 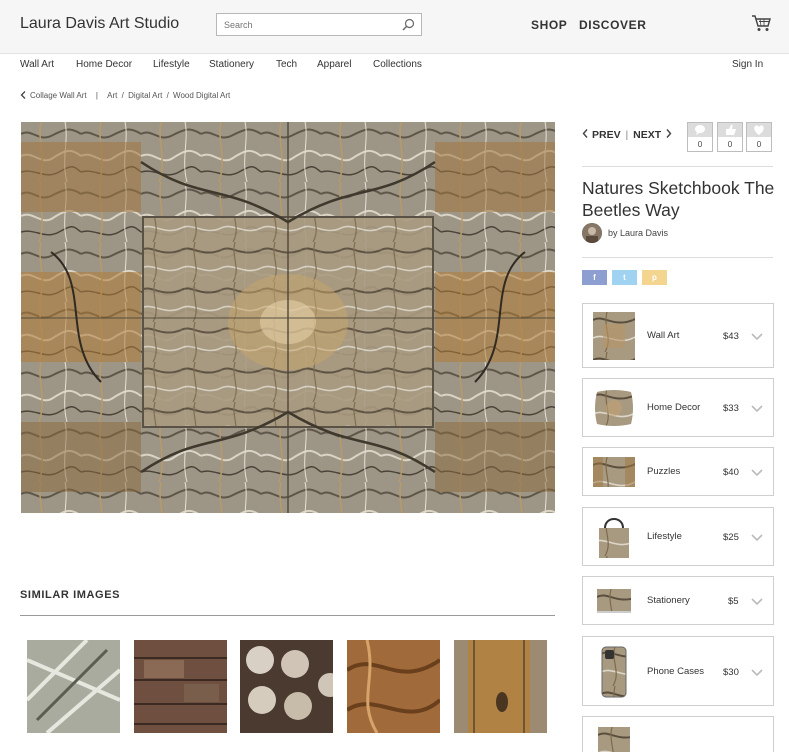 What do you see at coordinates (700, 137) in the screenshot?
I see `comments-counter: 0` at bounding box center [700, 137].